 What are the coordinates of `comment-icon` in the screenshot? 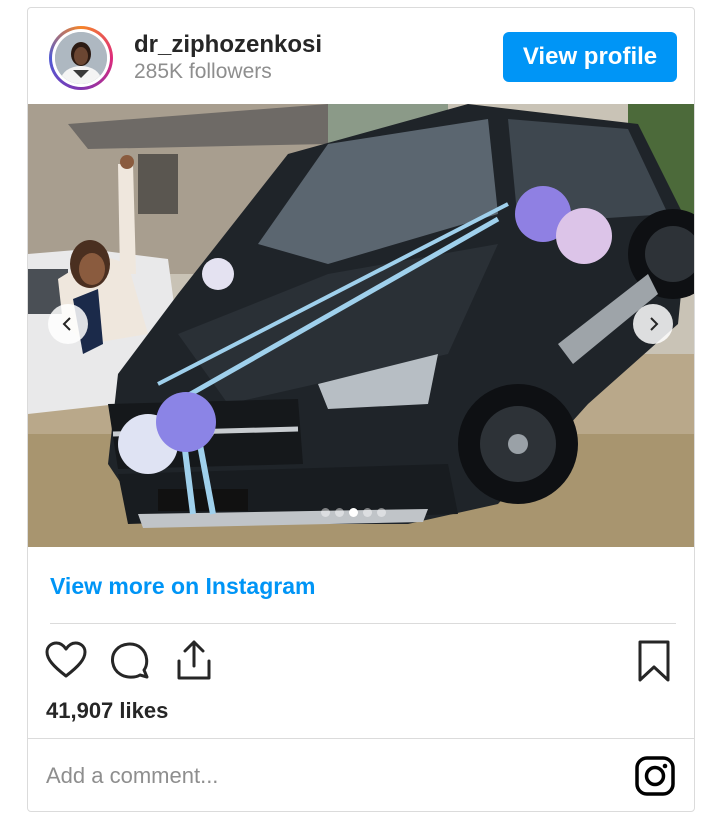 It's located at (130, 660).